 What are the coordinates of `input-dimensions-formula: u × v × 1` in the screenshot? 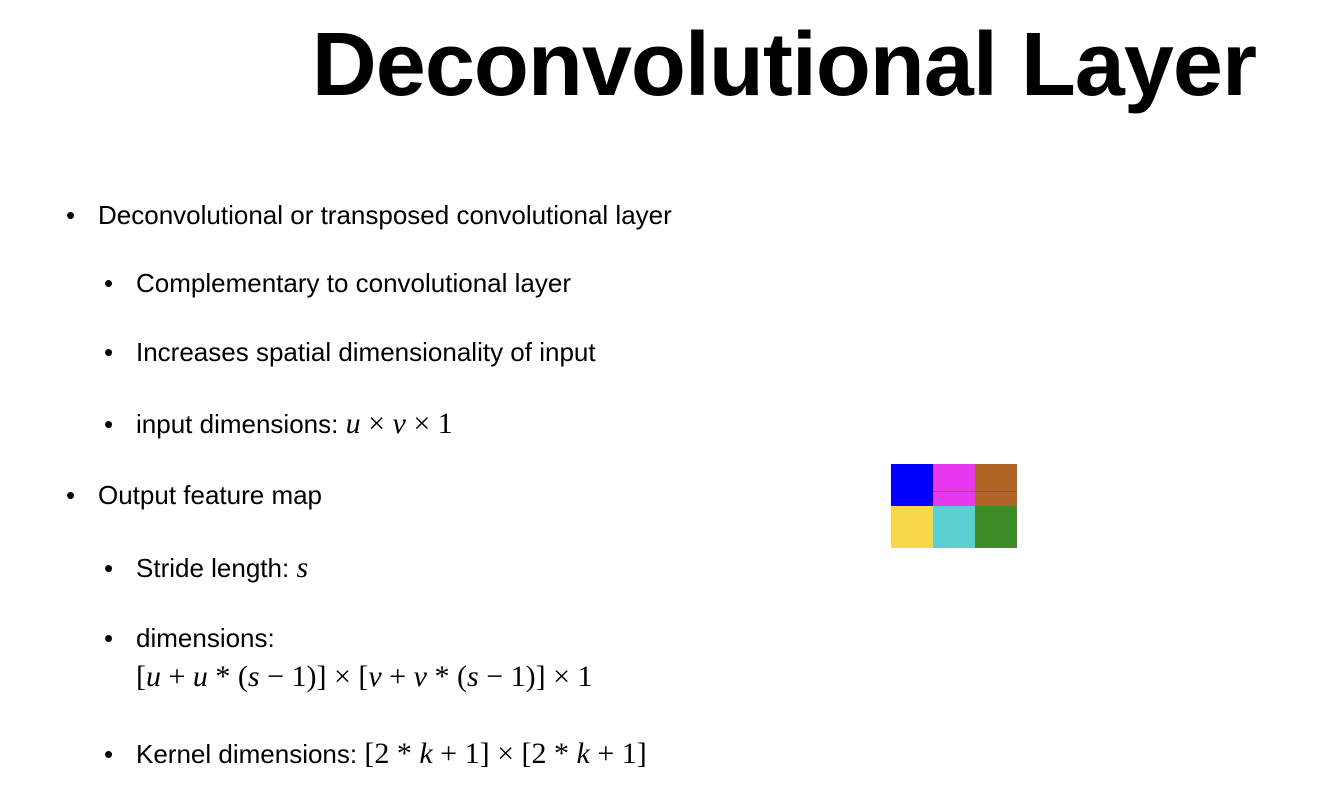 It's located at (399, 423).